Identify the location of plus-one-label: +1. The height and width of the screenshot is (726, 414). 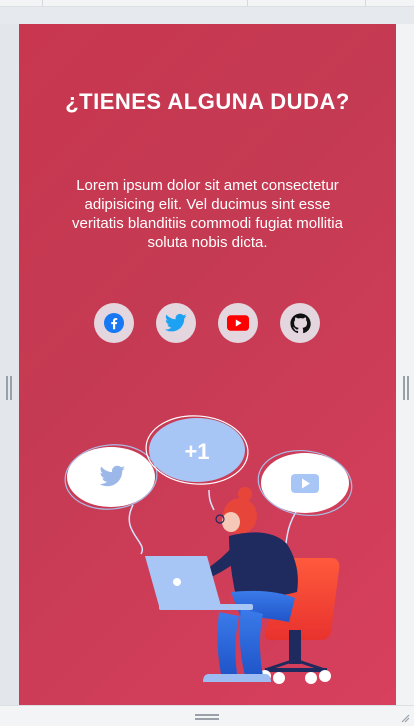
(196, 451).